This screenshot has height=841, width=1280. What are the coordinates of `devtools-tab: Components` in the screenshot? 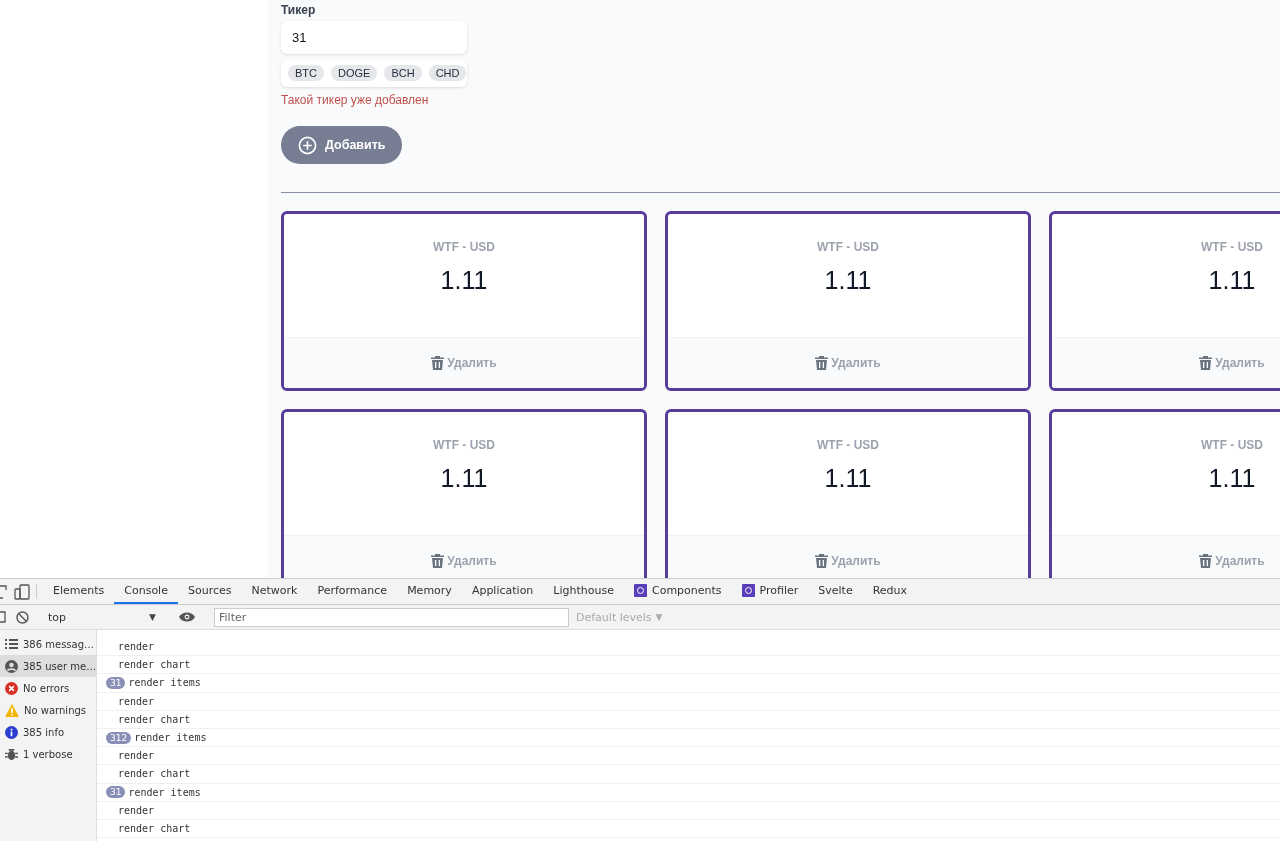 It's located at (677, 591).